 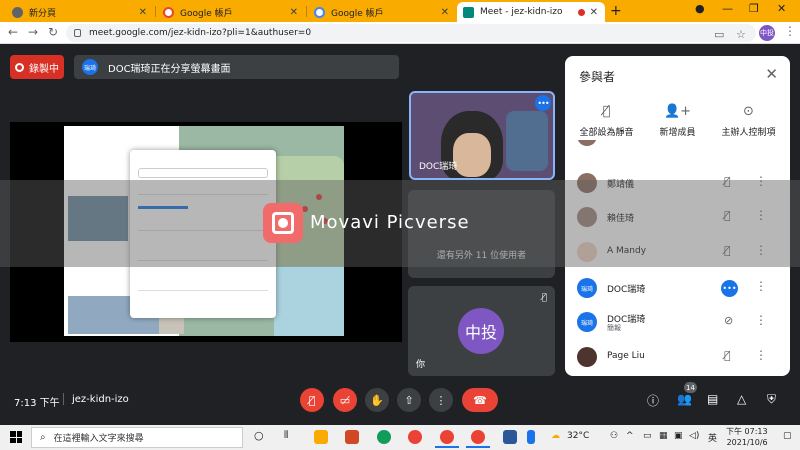 What do you see at coordinates (684, 399) in the screenshot?
I see `people-icon: 👥` at bounding box center [684, 399].